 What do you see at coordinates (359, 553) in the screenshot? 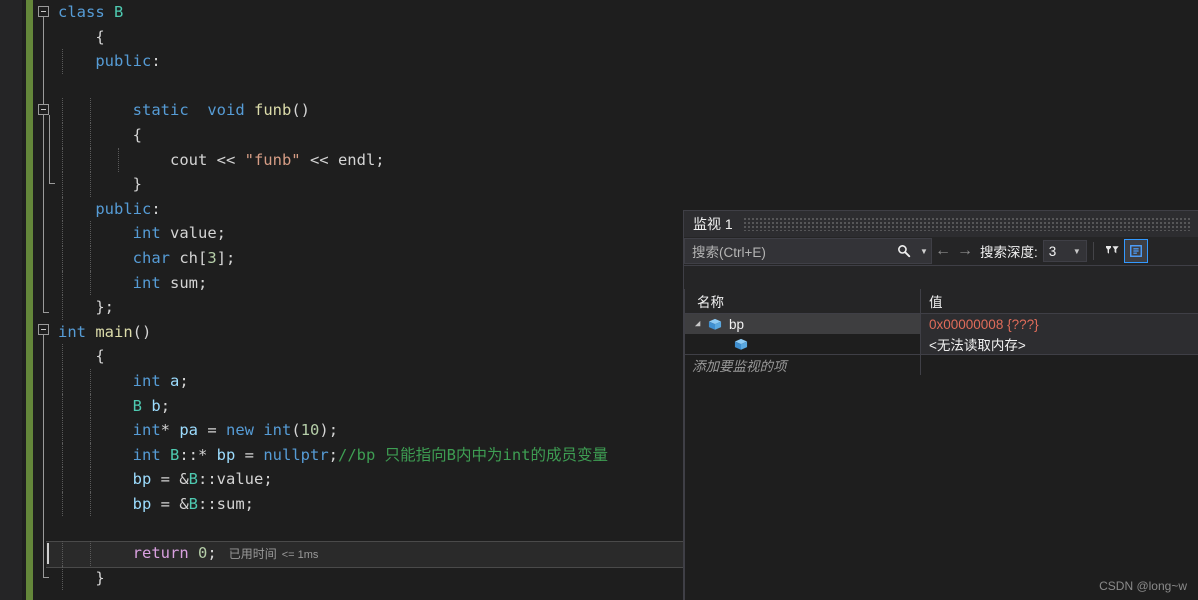
I see `code-line-current-statement: return 0; 已用时间 <= 1ms` at bounding box center [359, 553].